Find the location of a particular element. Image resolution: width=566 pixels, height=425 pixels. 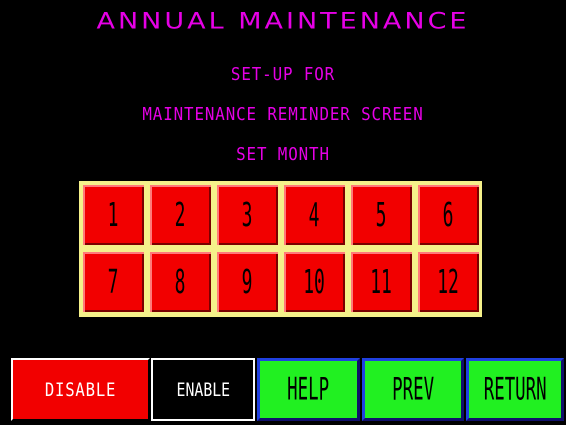

enable-button: ENABLE is located at coordinates (203, 389).